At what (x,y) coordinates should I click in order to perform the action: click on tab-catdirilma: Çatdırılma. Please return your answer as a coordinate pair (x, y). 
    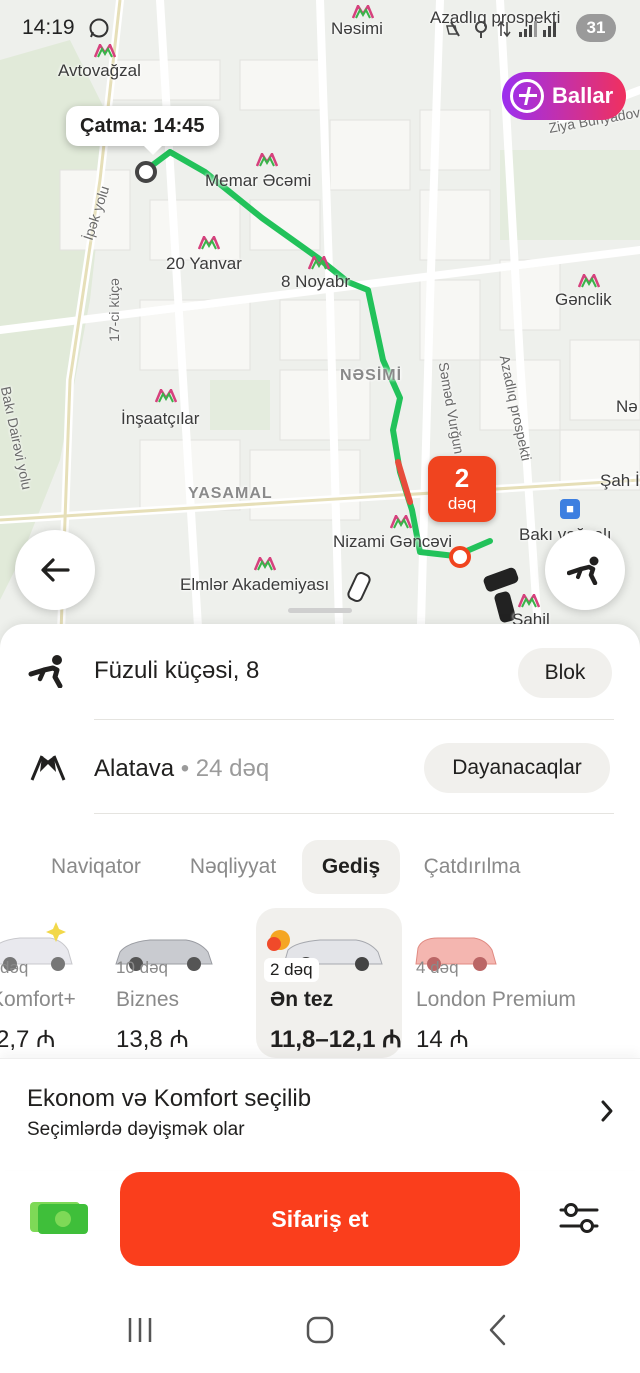
    Looking at the image, I should click on (472, 867).